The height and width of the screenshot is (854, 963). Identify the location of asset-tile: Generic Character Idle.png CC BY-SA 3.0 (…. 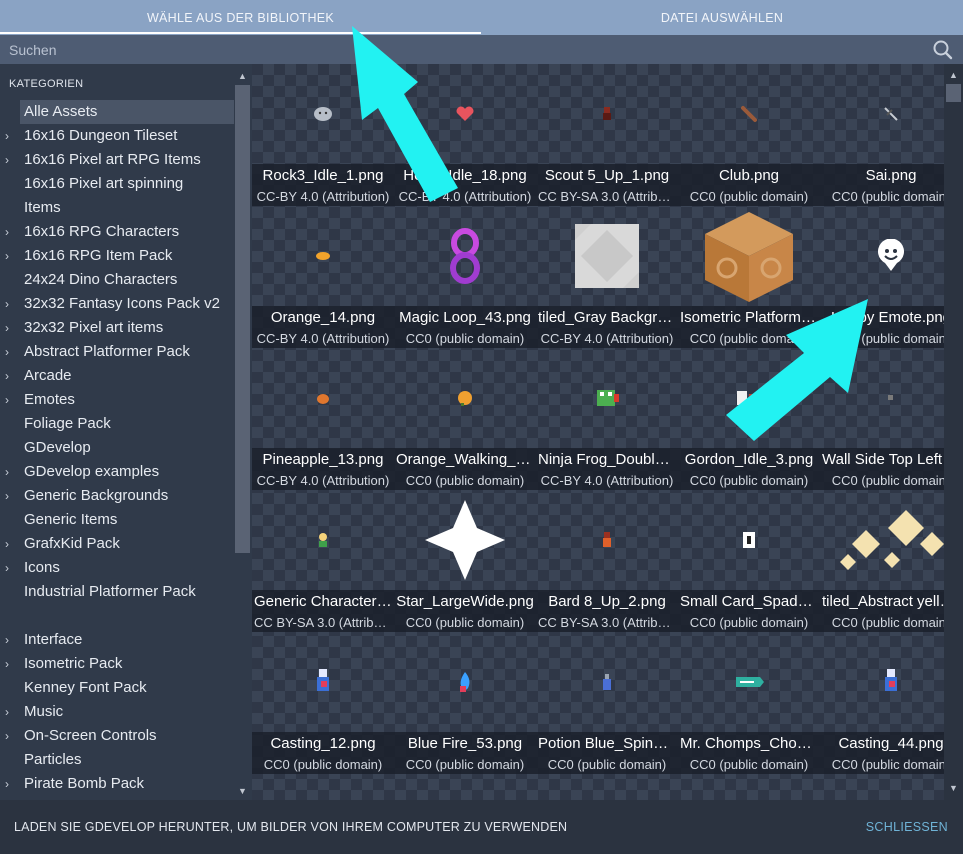
(323, 561).